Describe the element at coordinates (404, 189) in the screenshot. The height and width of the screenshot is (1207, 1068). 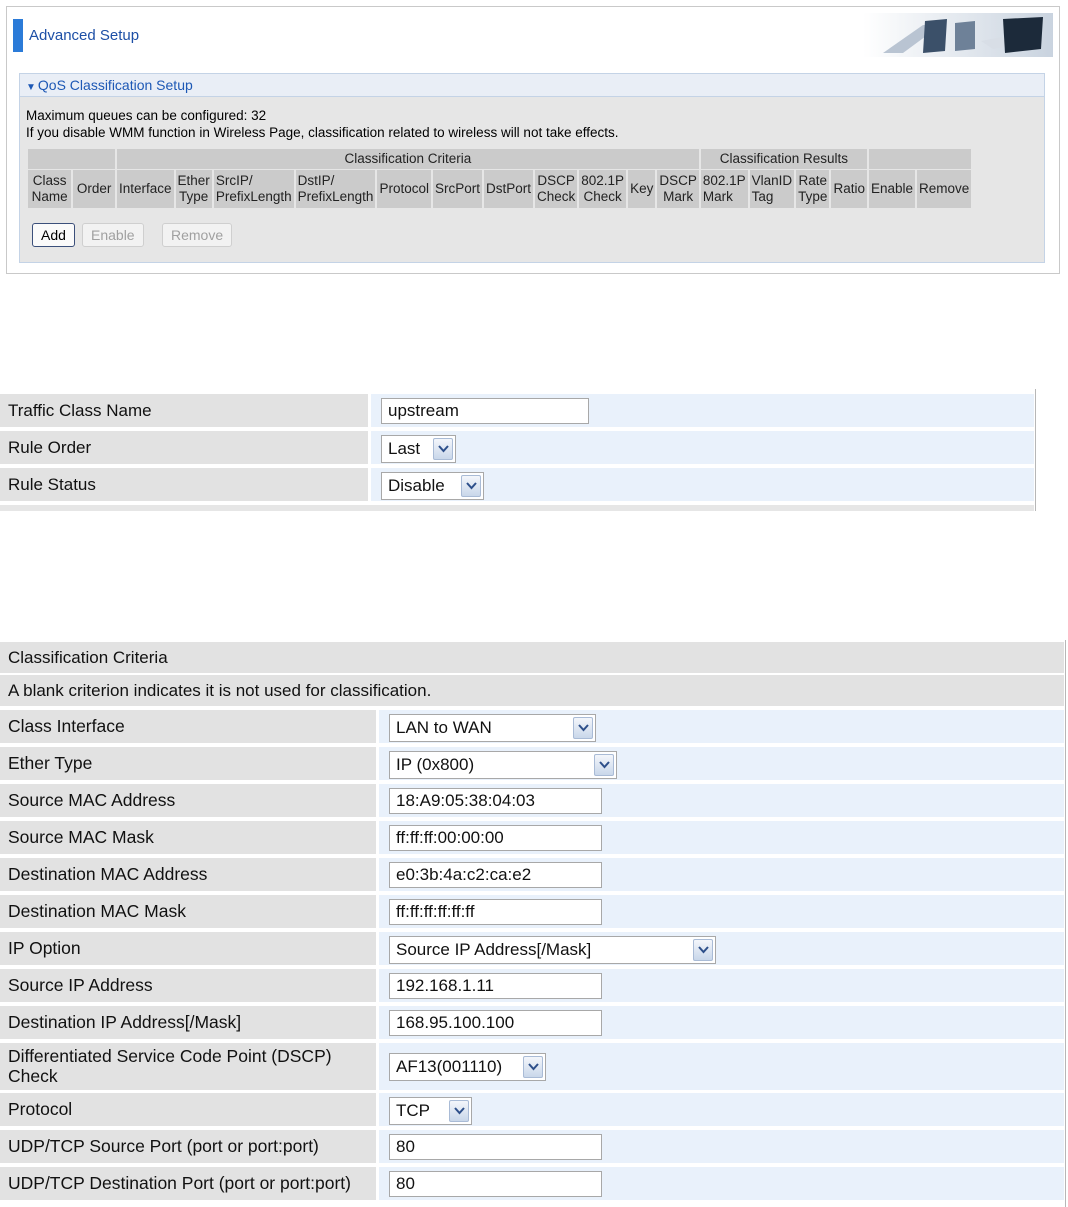
I see `col-protocol: Protocol` at that location.